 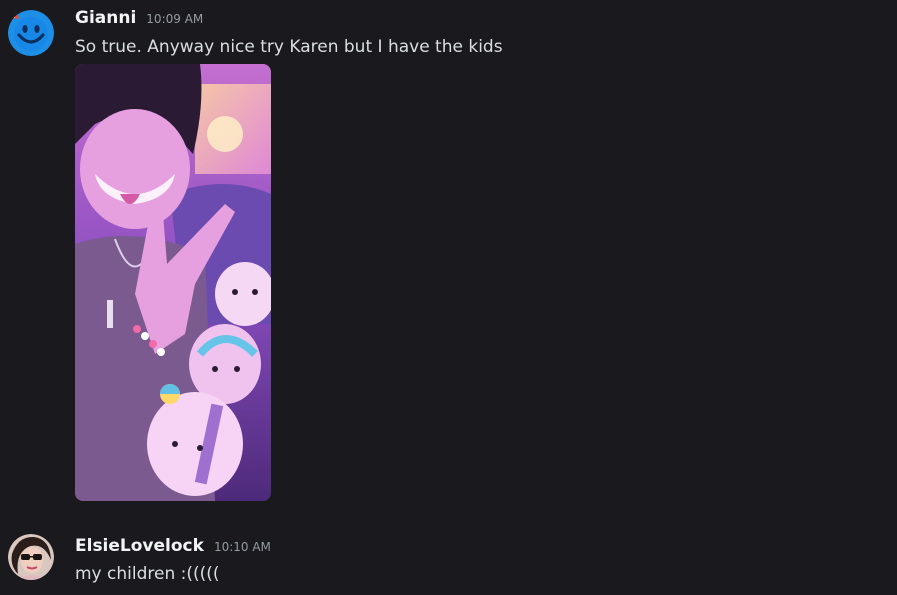 What do you see at coordinates (174, 19) in the screenshot?
I see `timestamp: 10:09 AM` at bounding box center [174, 19].